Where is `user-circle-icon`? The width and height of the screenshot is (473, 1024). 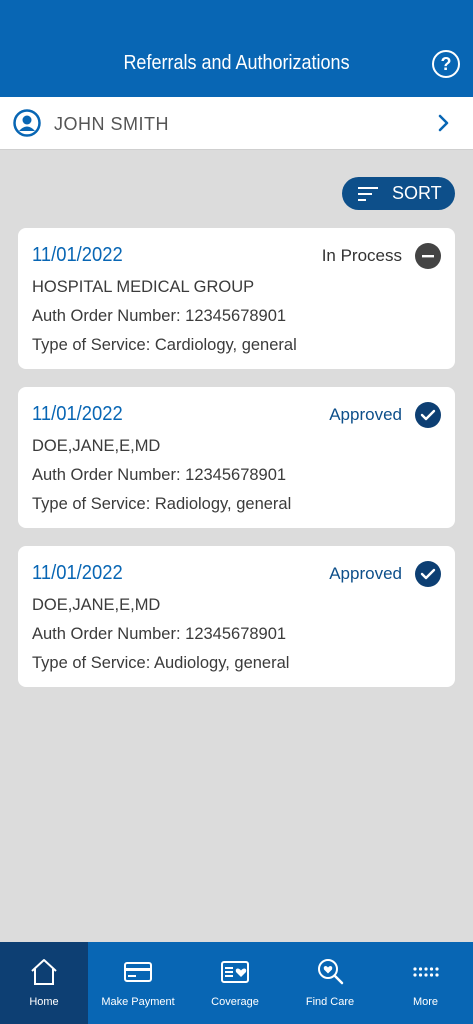
user-circle-icon is located at coordinates (27, 123).